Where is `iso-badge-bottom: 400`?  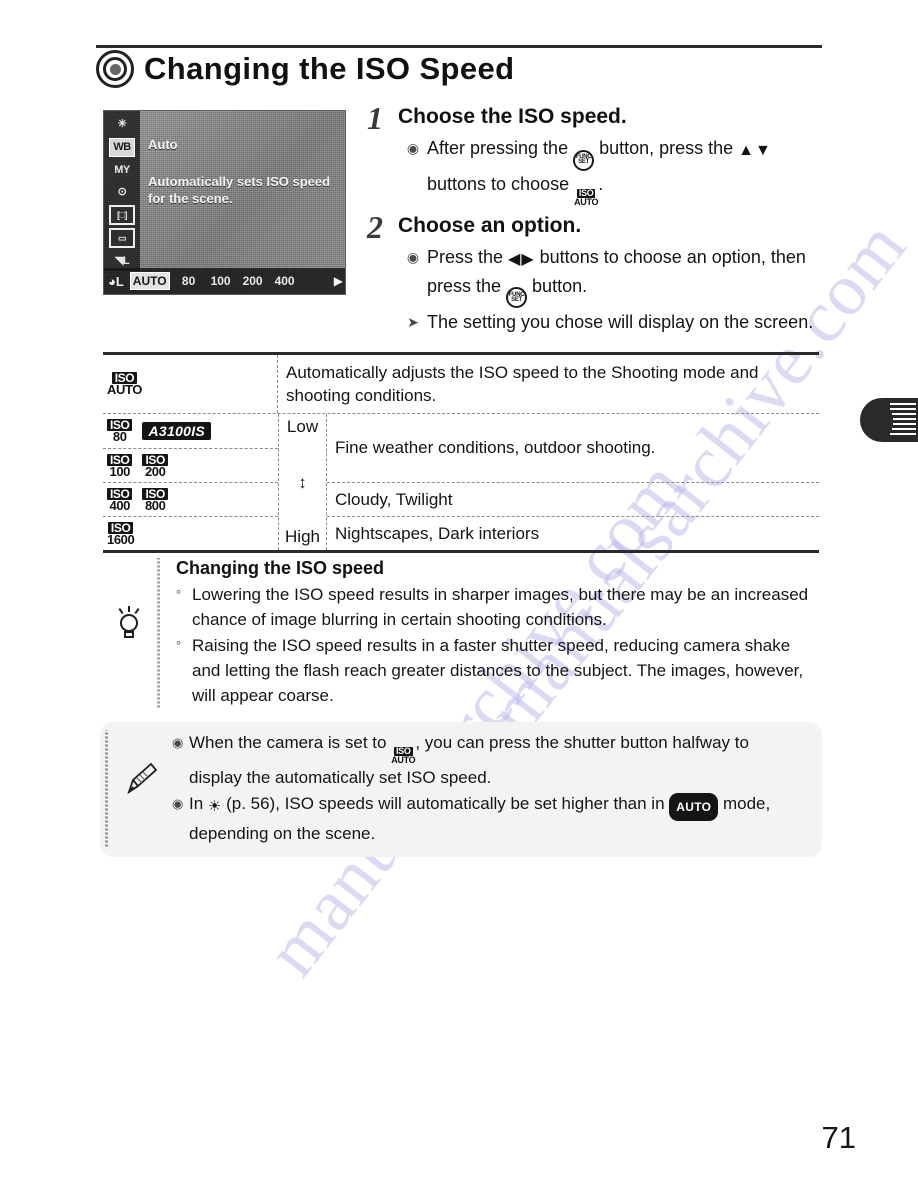 iso-badge-bottom: 400 is located at coordinates (119, 505).